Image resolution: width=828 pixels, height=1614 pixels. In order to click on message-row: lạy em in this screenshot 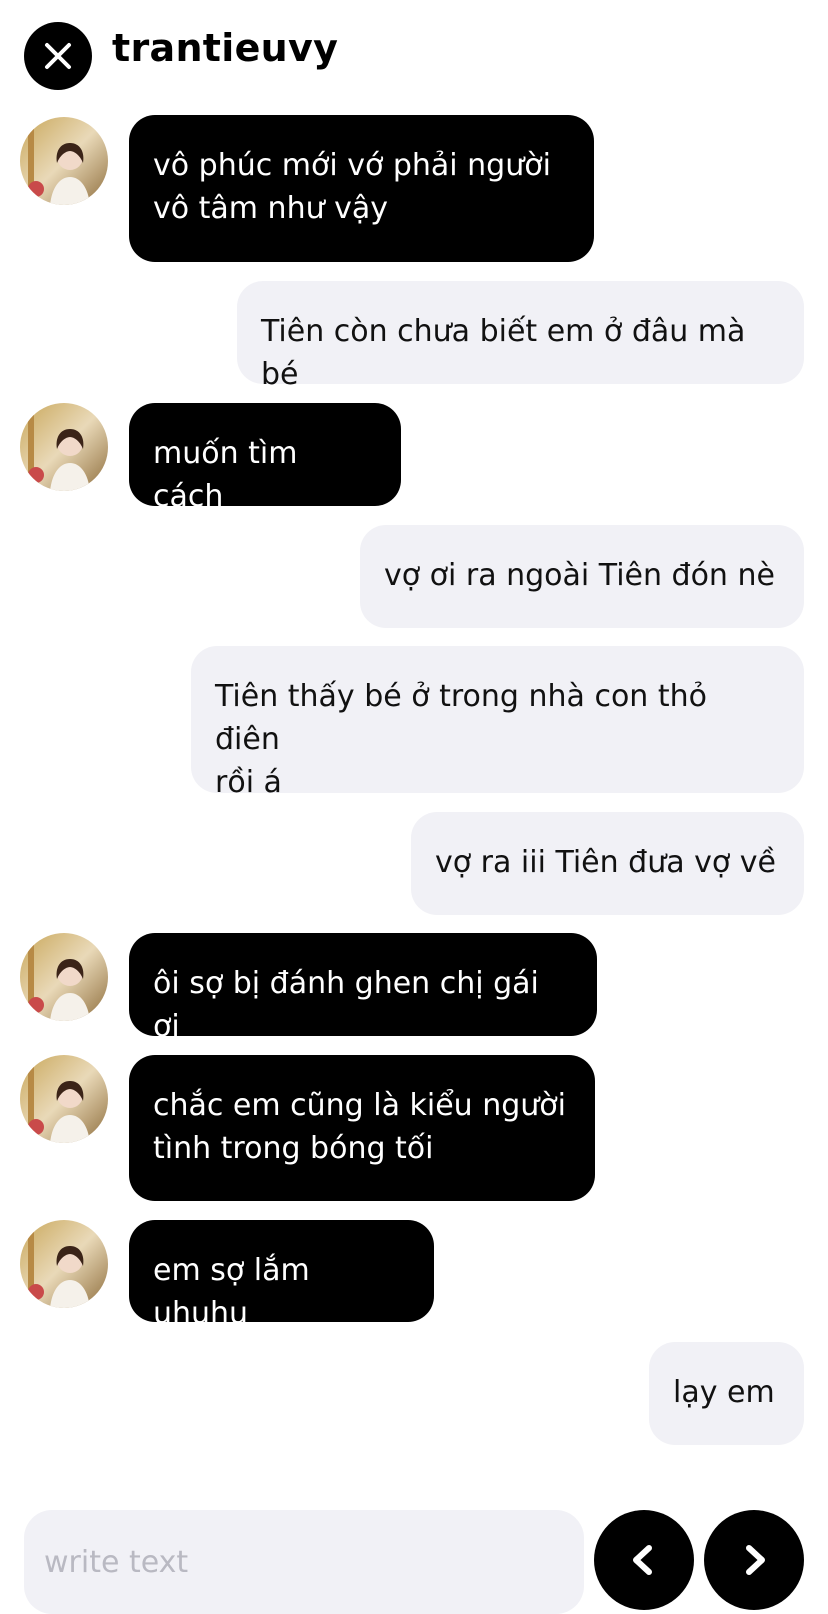, I will do `click(414, 1393)`.